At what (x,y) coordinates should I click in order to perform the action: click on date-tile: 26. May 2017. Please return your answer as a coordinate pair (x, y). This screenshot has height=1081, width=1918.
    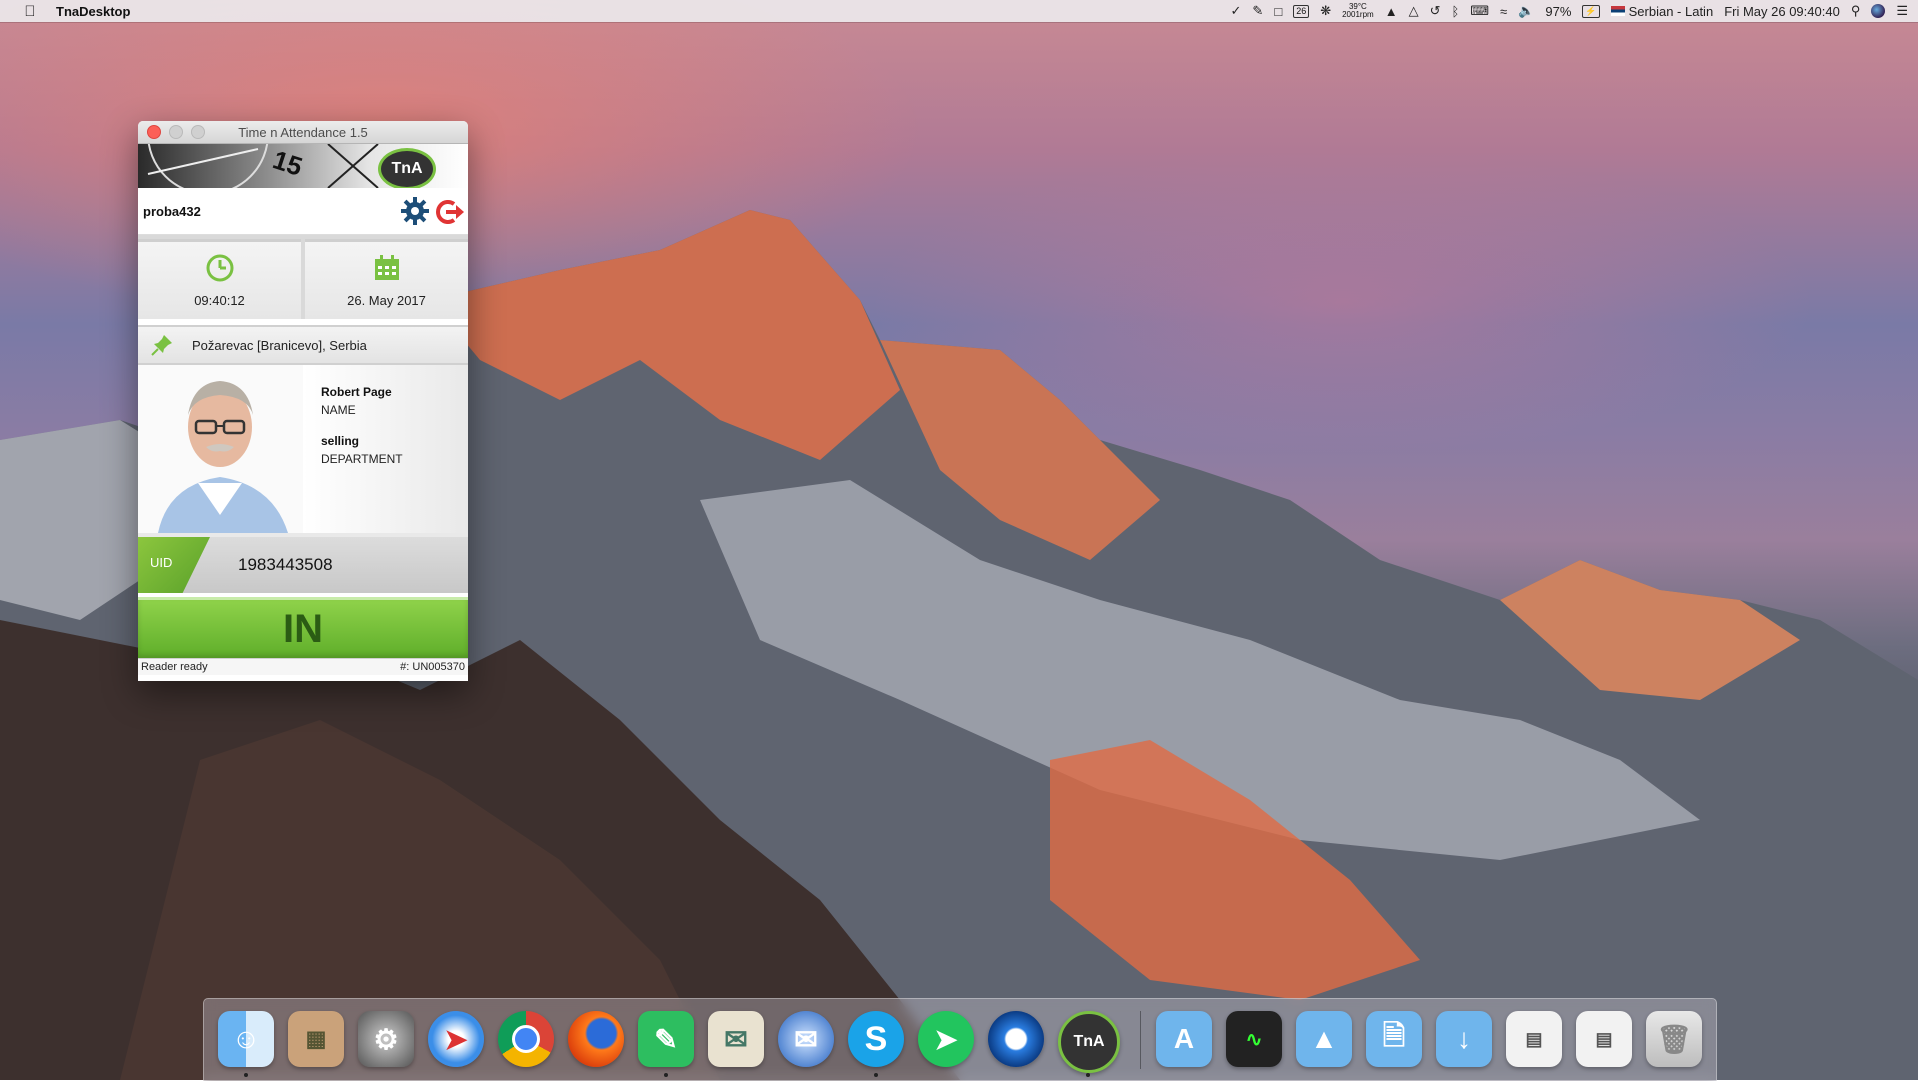
    Looking at the image, I should click on (386, 279).